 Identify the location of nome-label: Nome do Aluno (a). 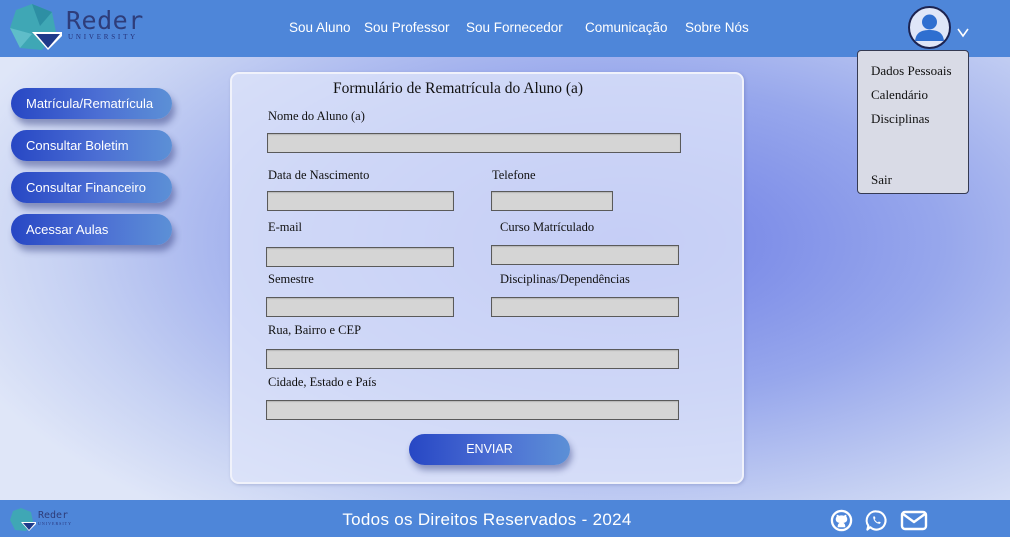
(316, 116).